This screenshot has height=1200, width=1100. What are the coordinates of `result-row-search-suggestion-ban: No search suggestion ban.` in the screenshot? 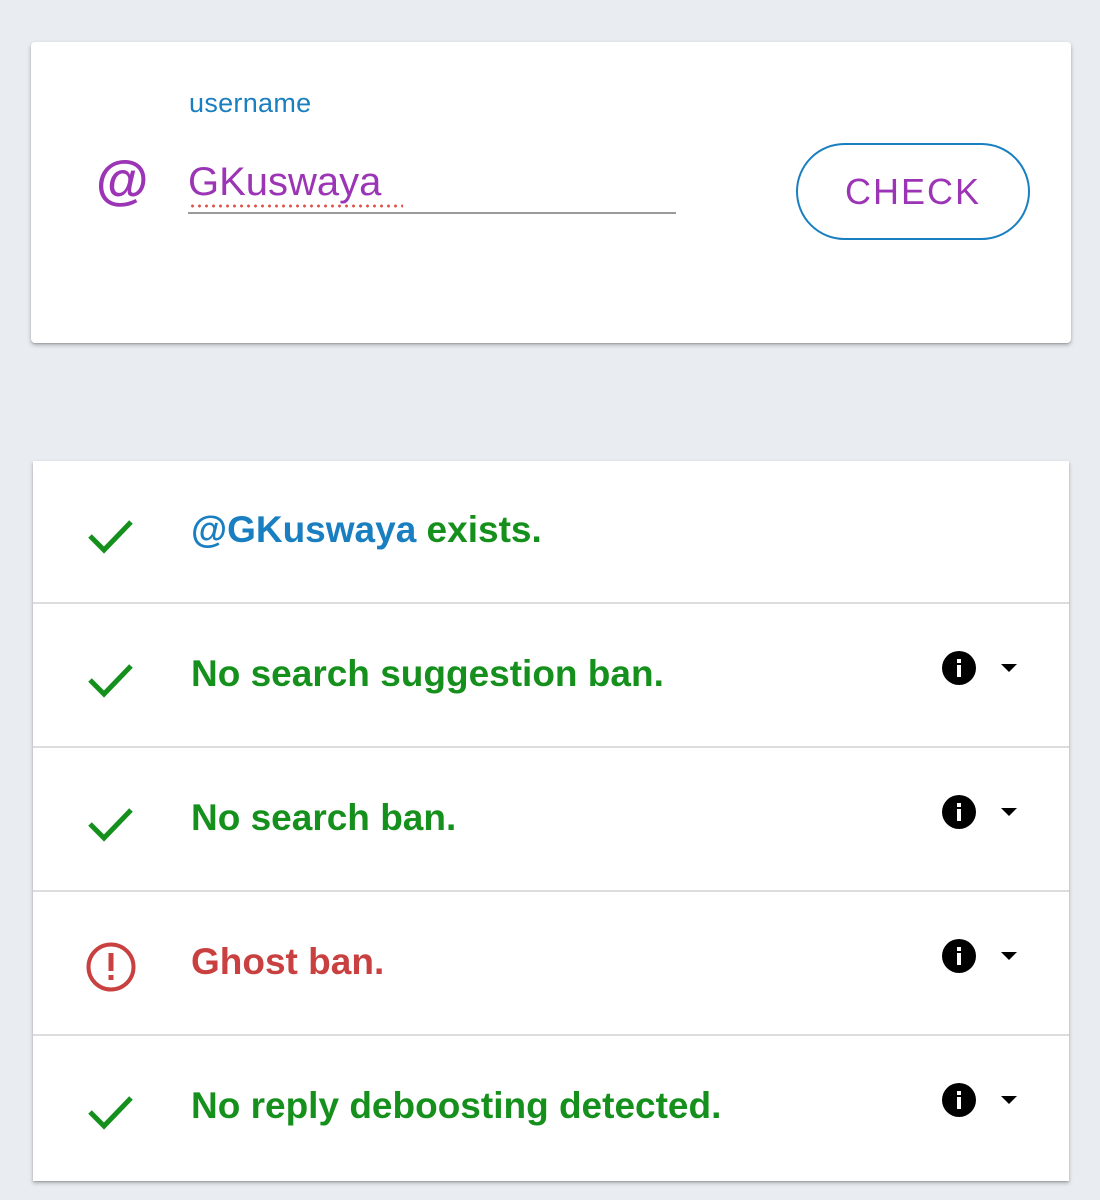 It's located at (551, 676).